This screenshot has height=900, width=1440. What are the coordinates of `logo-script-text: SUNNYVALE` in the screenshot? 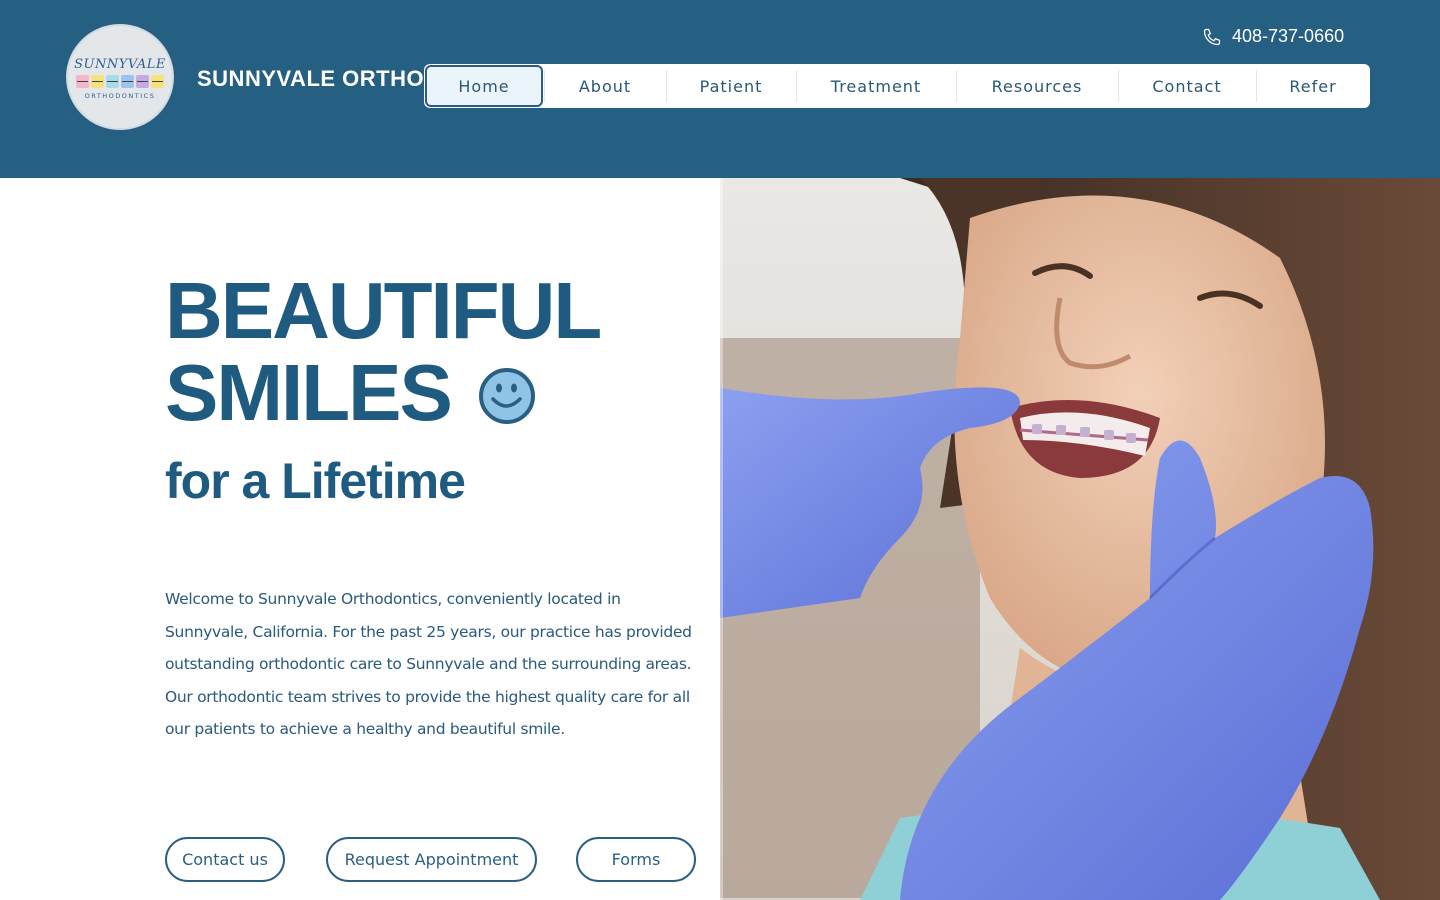 It's located at (120, 64).